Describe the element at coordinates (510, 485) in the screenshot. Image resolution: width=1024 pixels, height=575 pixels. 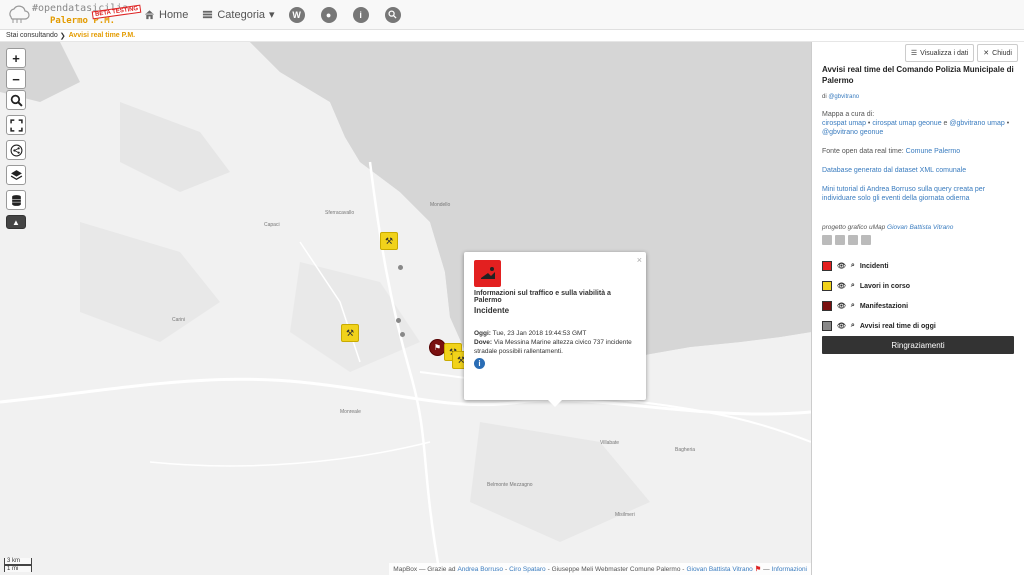
I see `place-label: Belmonte Mezzagno` at that location.